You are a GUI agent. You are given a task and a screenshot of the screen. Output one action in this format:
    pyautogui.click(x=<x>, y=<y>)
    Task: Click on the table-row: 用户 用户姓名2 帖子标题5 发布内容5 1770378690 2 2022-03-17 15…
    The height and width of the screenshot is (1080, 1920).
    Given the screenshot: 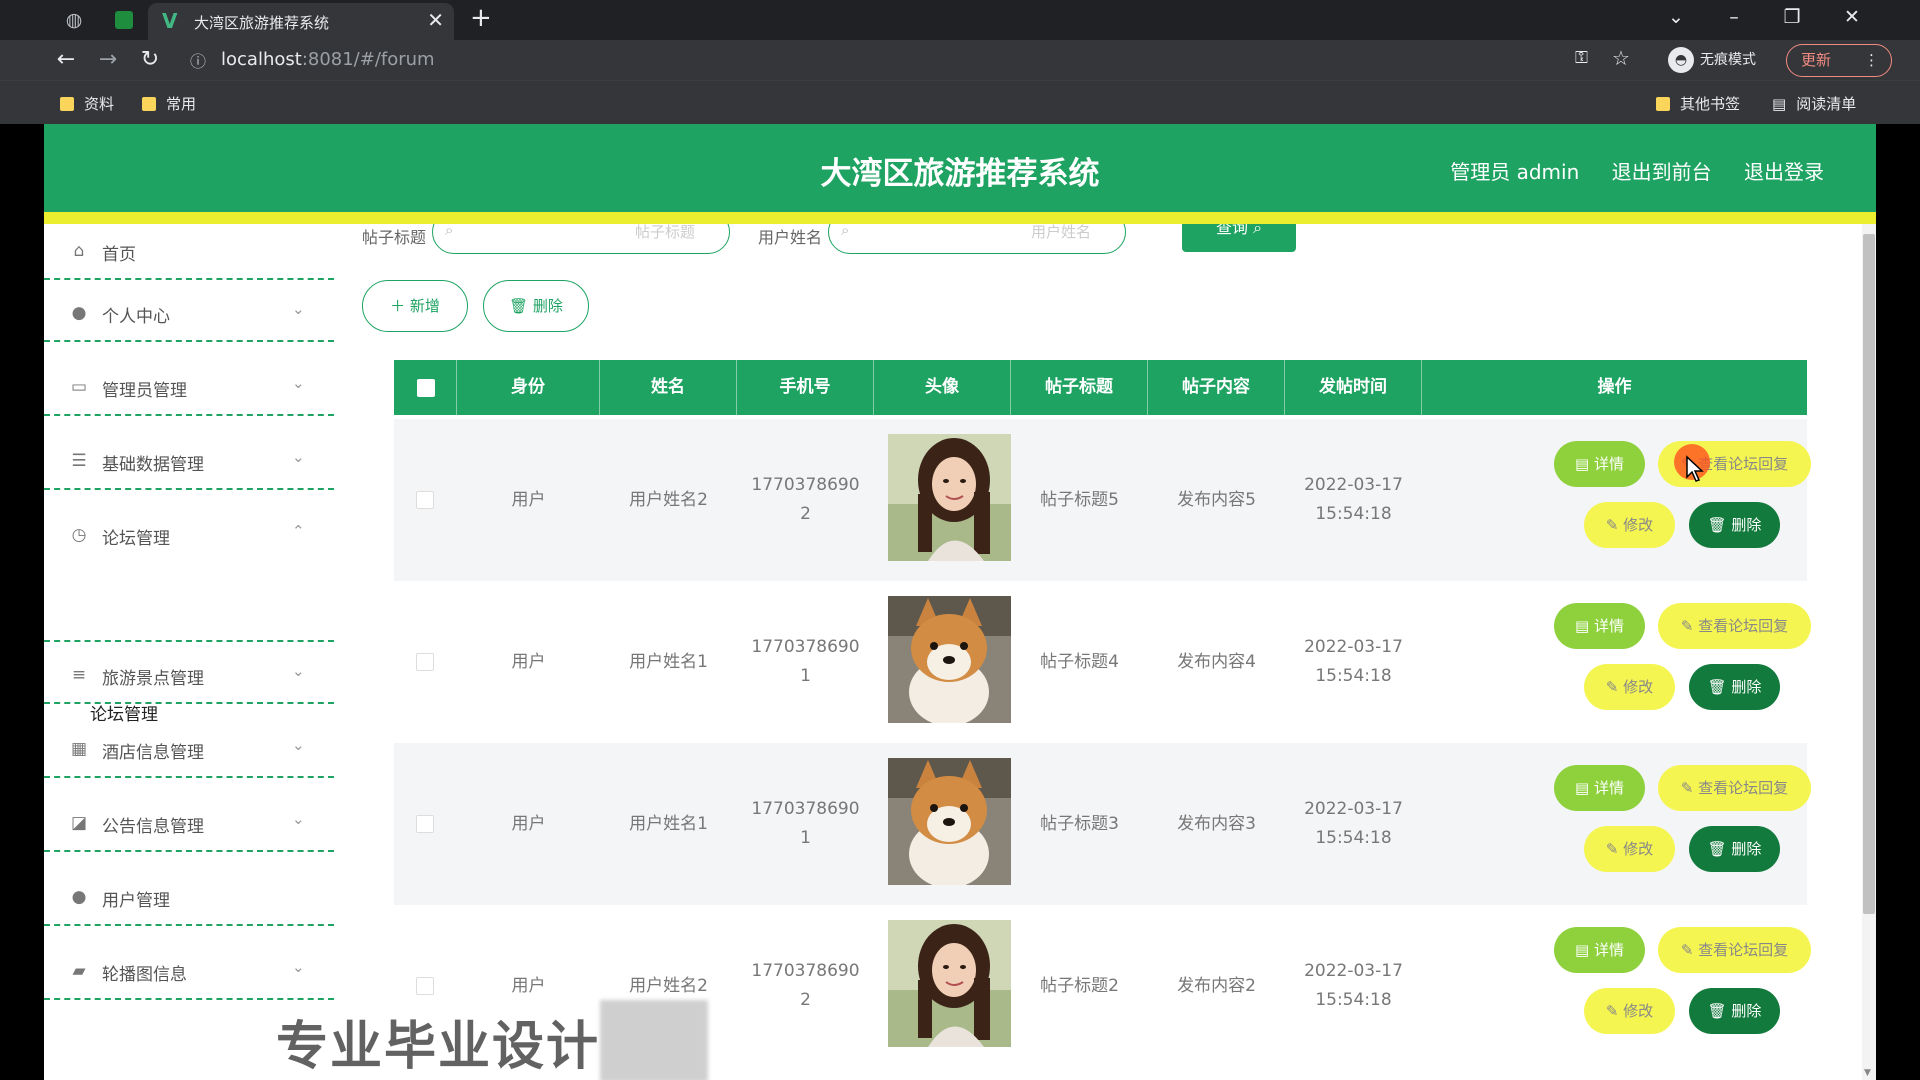 What is the action you would take?
    pyautogui.click(x=1102, y=500)
    